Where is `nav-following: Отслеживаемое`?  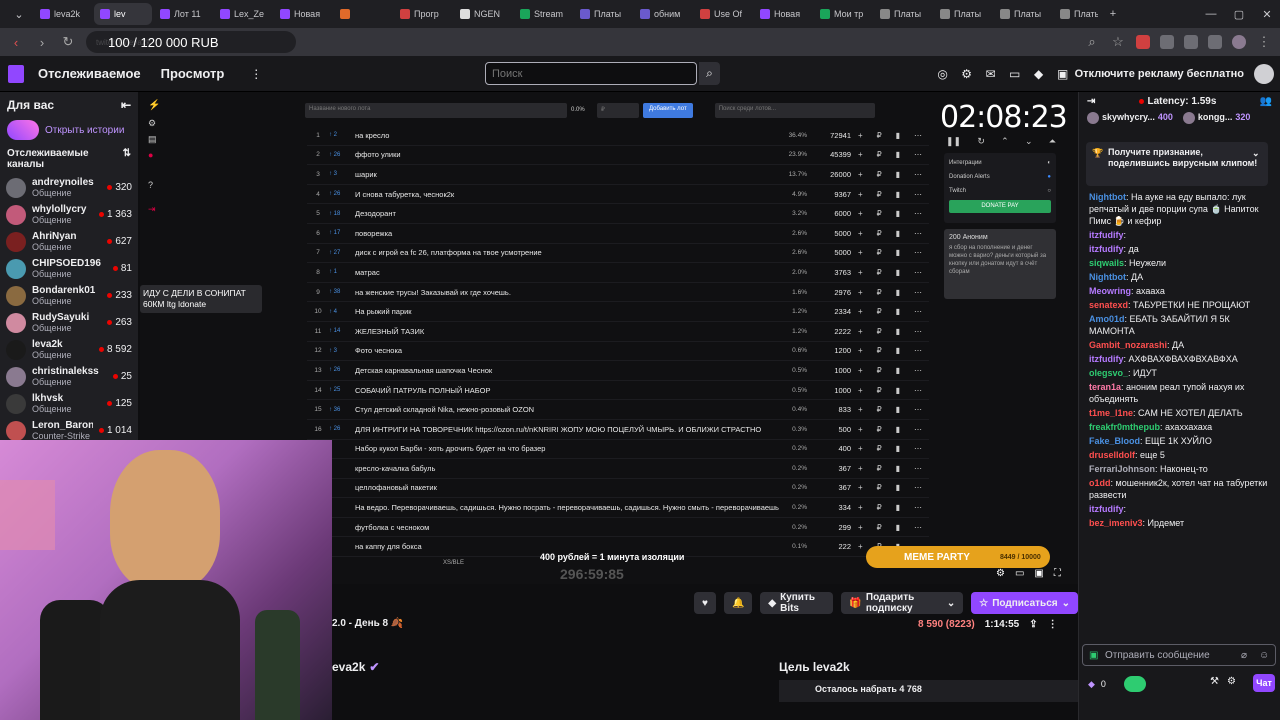
nav-following: Отслеживаемое is located at coordinates (89, 73).